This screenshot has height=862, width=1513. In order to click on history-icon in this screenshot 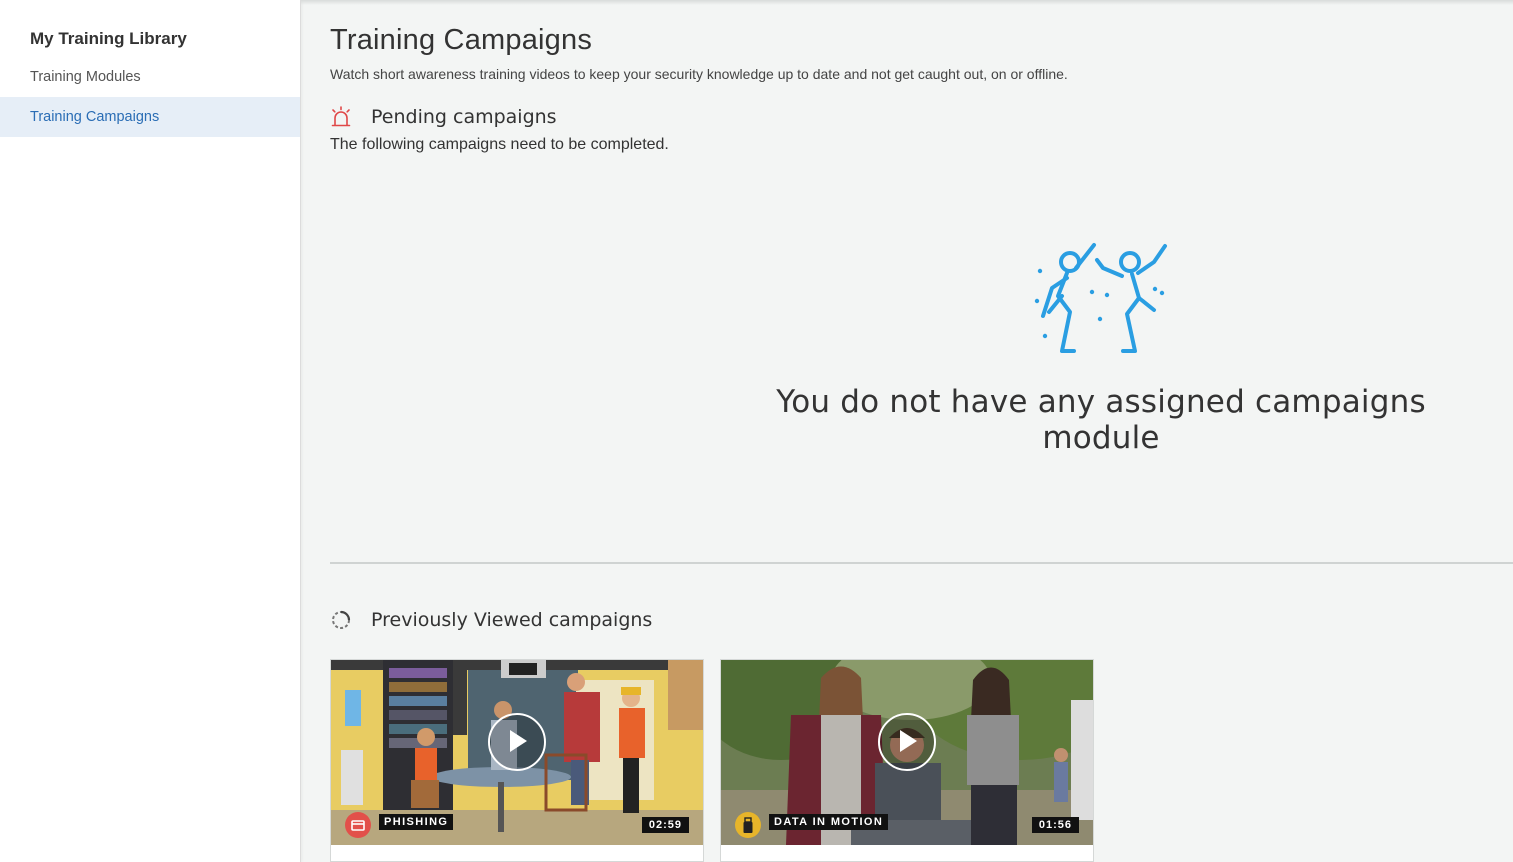, I will do `click(341, 620)`.